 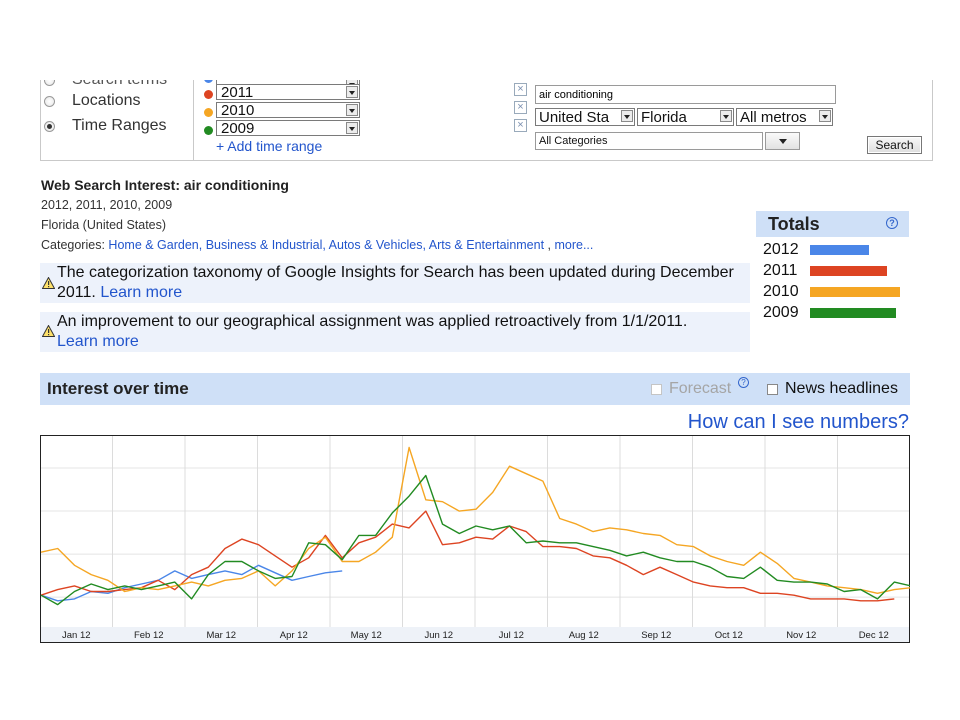 What do you see at coordinates (781, 312) in the screenshot?
I see `total-label-2009: 2009` at bounding box center [781, 312].